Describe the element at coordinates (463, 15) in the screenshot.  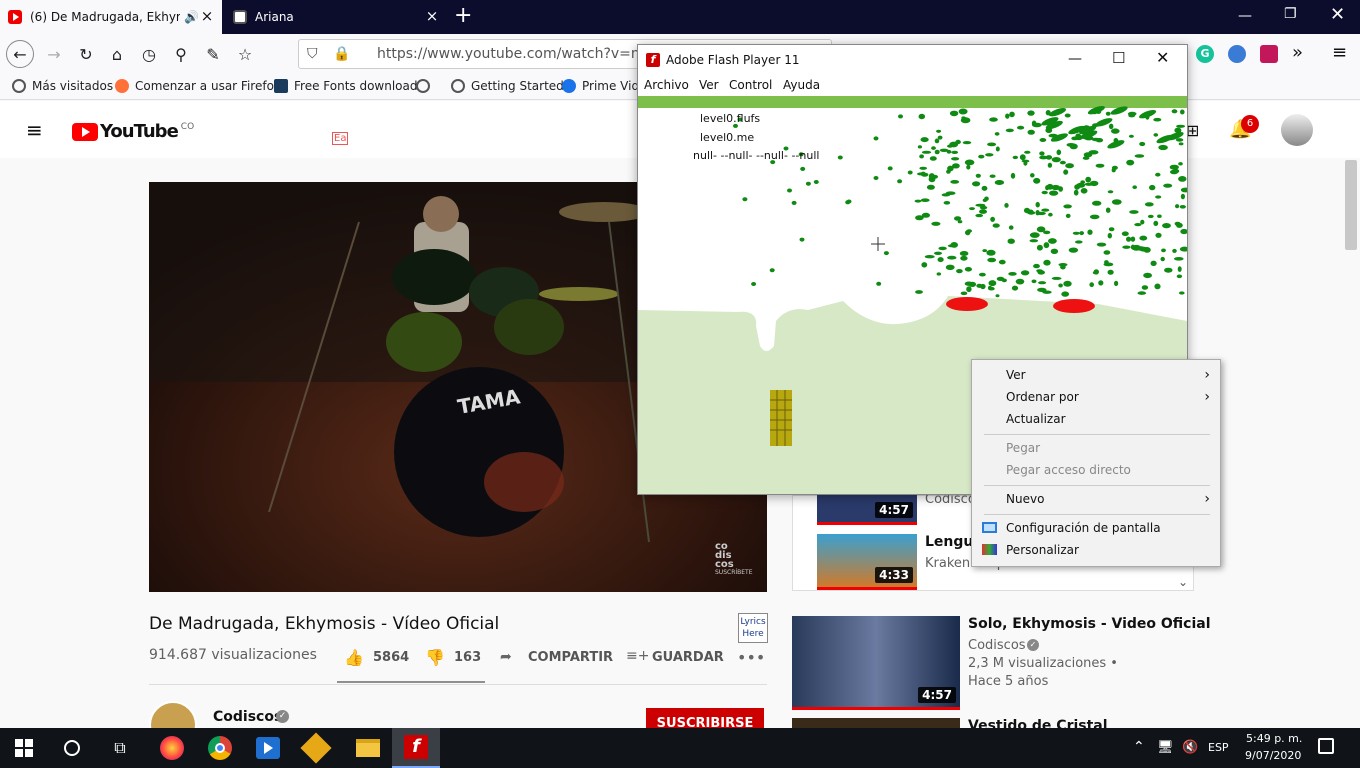
I see `new-tab-button: +` at that location.